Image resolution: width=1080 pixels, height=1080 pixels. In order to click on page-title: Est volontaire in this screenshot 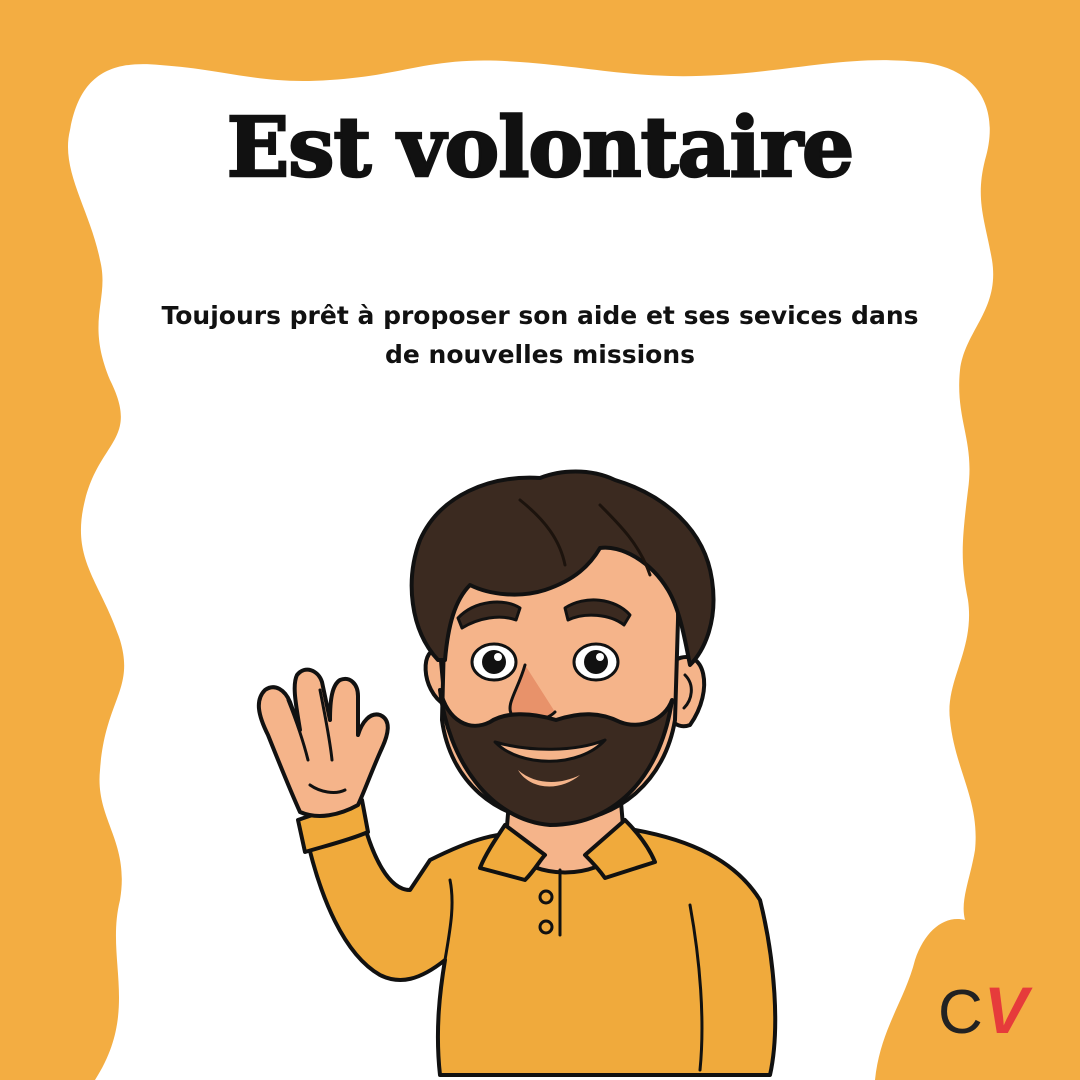, I will do `click(541, 148)`.